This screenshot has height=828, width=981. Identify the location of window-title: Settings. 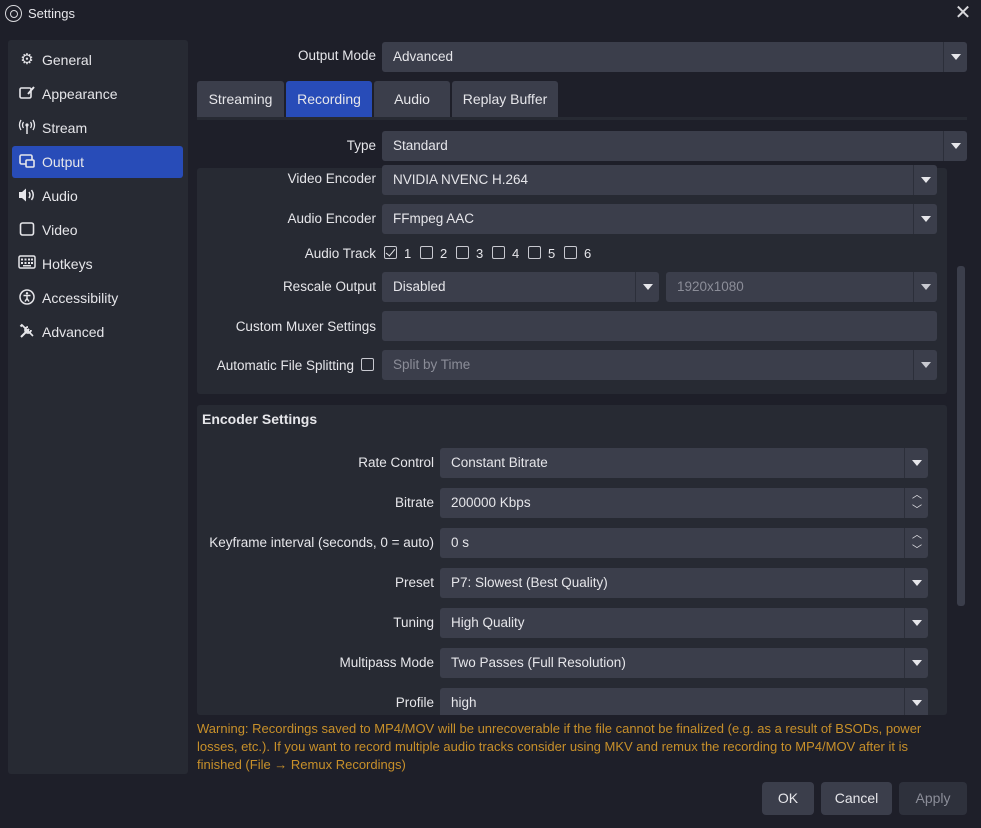
(51, 13).